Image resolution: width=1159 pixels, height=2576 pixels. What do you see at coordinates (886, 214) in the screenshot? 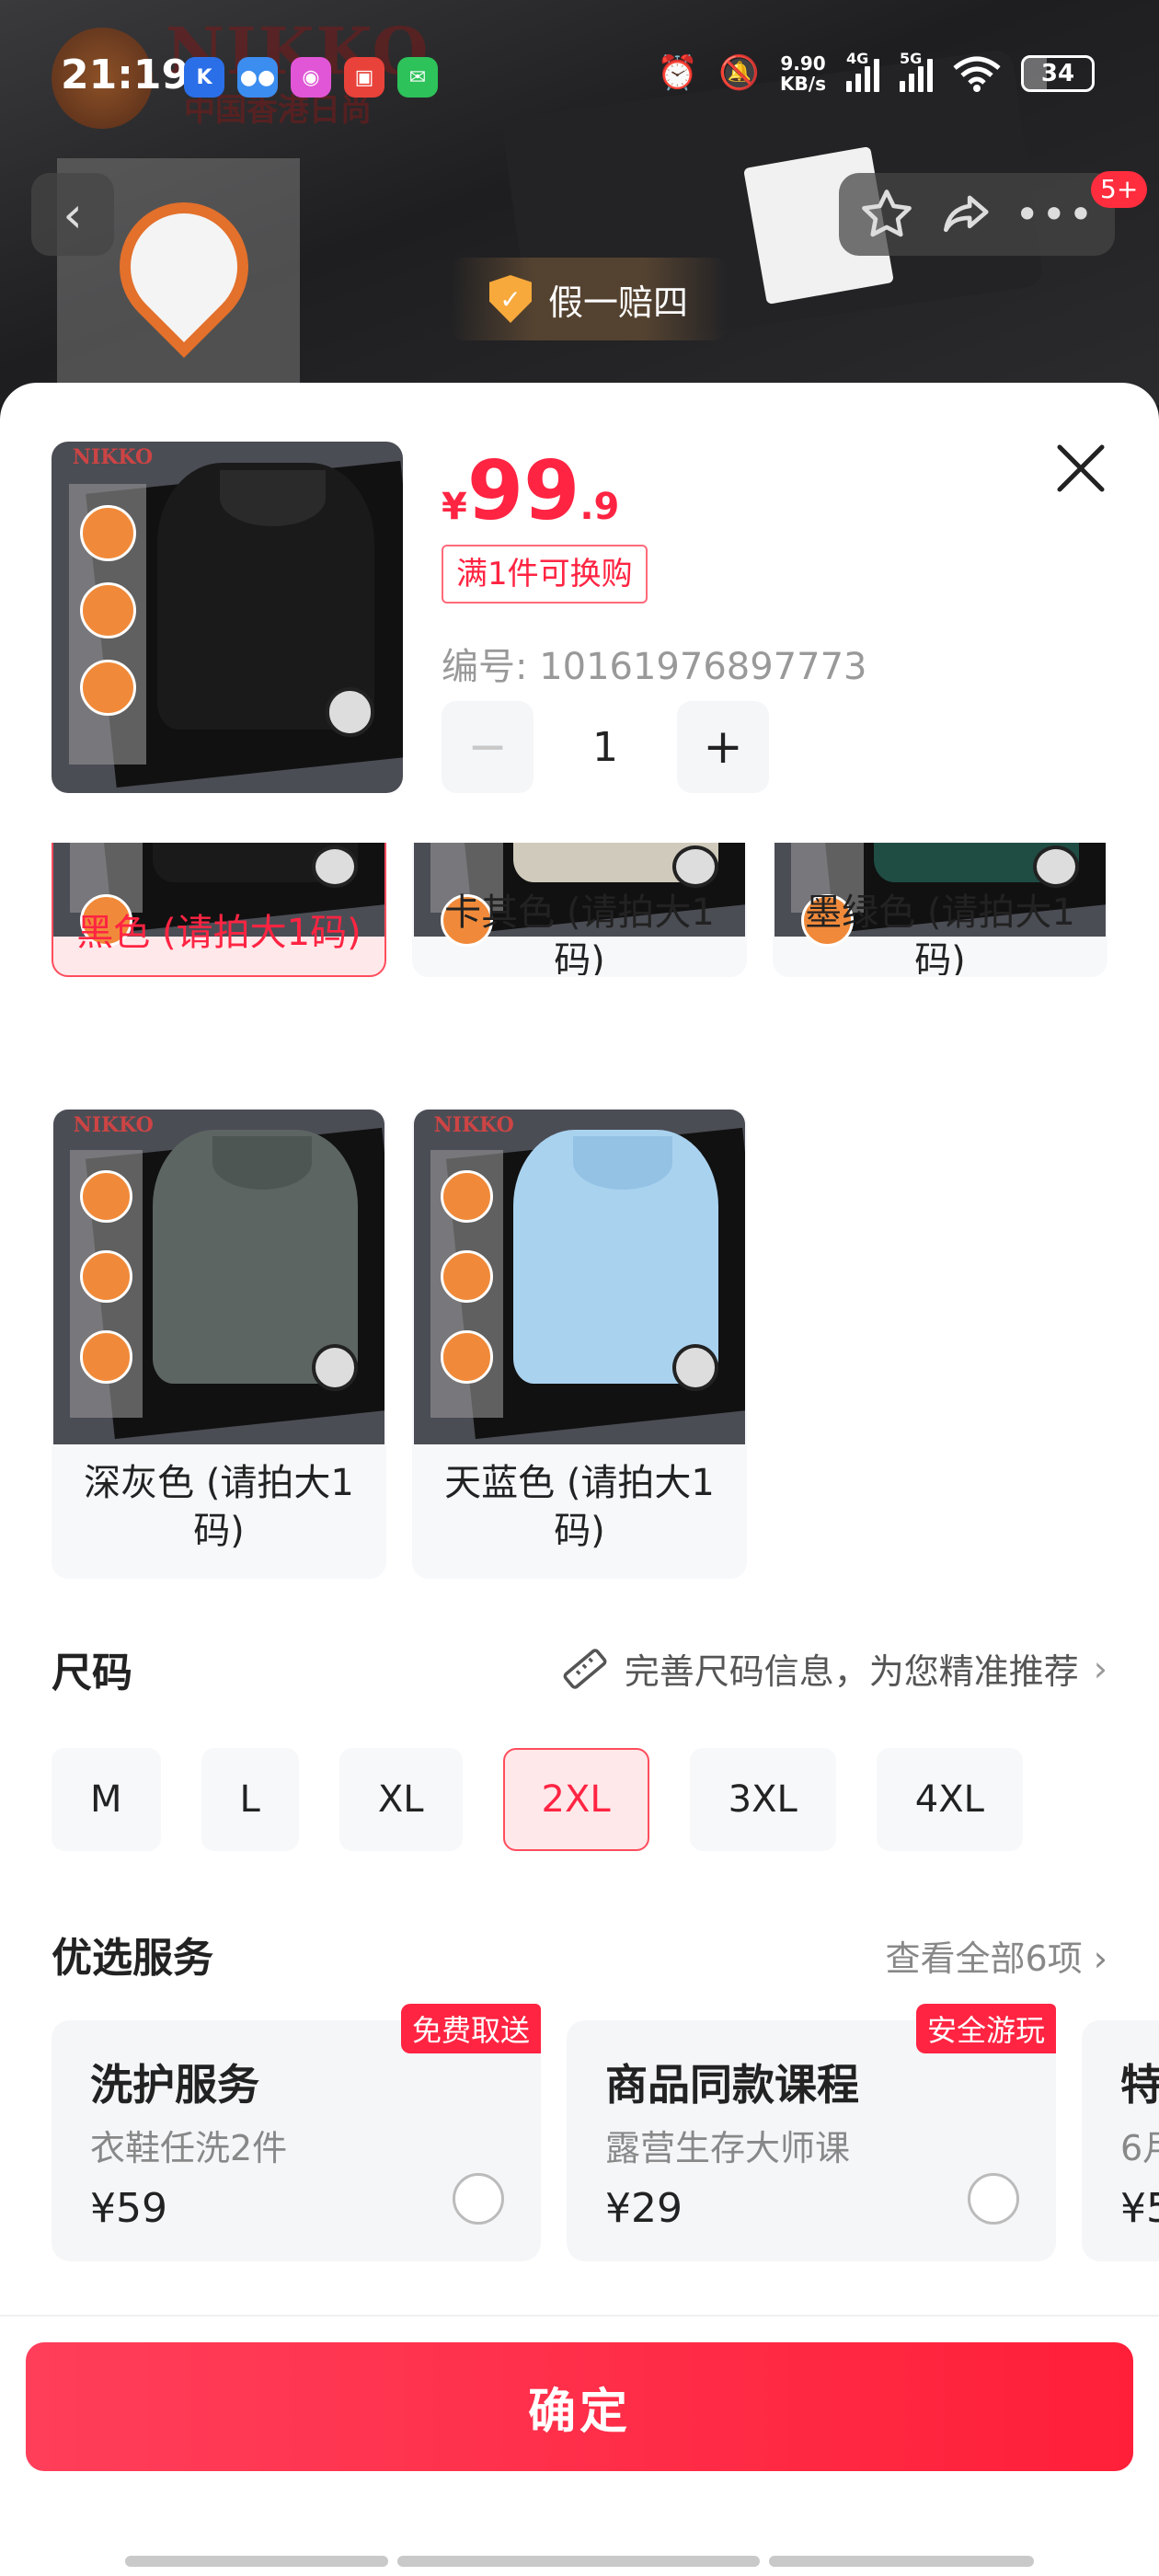
I see `favorite-star-icon` at bounding box center [886, 214].